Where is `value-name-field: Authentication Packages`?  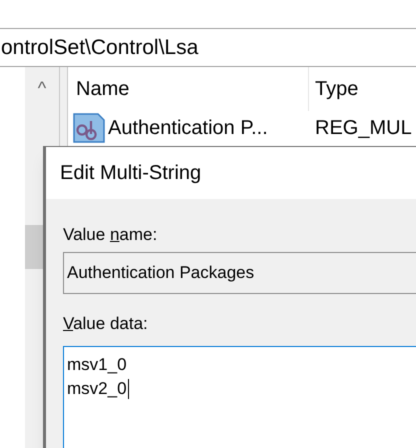
value-name-field: Authentication Packages is located at coordinates (239, 273).